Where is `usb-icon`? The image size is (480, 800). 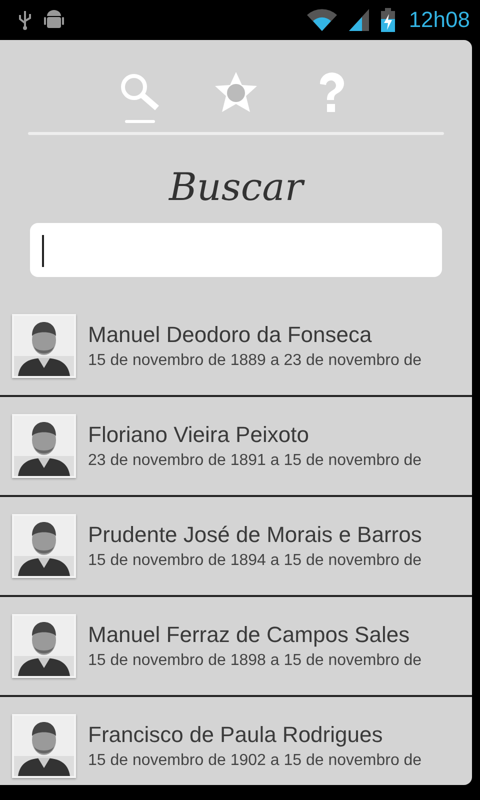
usb-icon is located at coordinates (25, 20).